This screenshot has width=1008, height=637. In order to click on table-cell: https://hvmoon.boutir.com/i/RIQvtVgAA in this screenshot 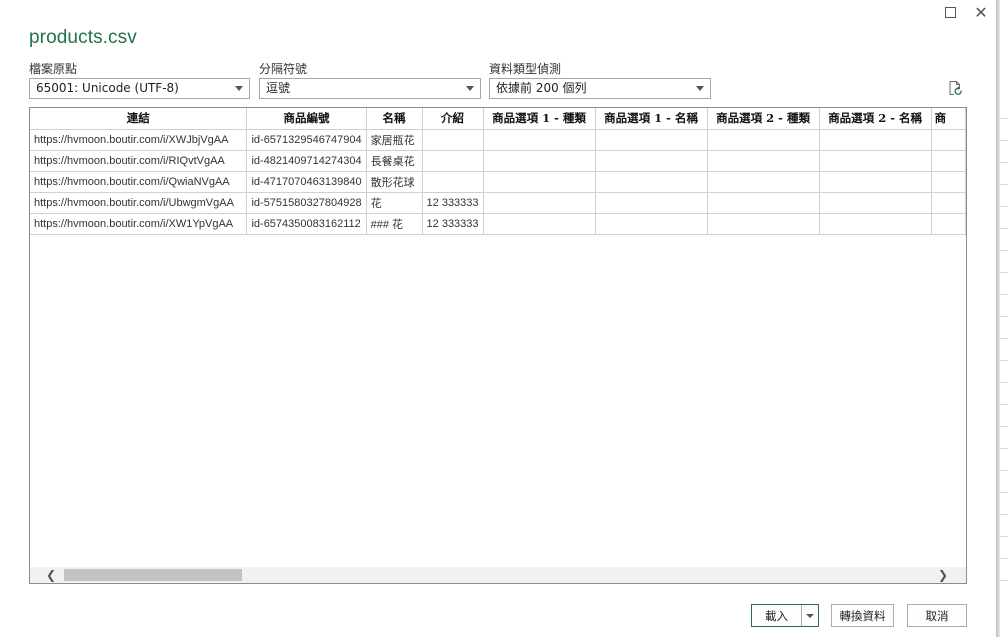, I will do `click(139, 161)`.